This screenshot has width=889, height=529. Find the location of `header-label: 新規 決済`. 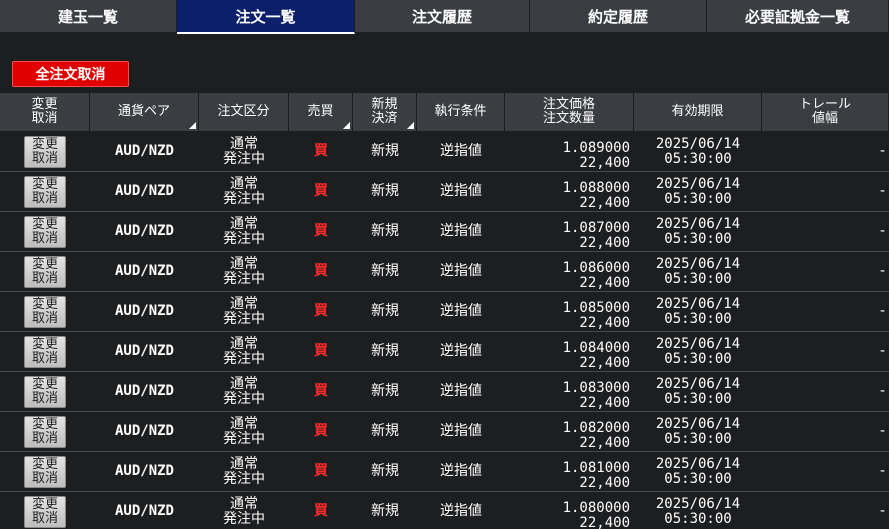

header-label: 新規 決済 is located at coordinates (384, 111).